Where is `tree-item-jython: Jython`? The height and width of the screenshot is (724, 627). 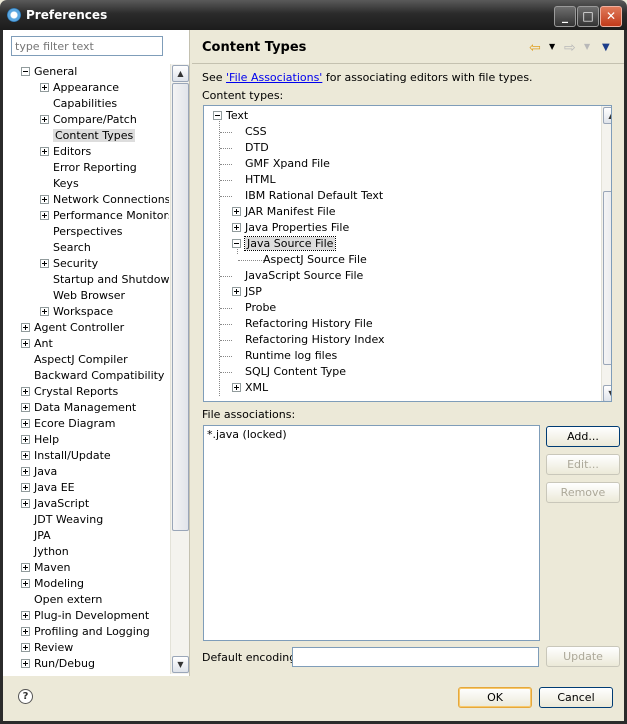 tree-item-jython: Jython is located at coordinates (45, 552).